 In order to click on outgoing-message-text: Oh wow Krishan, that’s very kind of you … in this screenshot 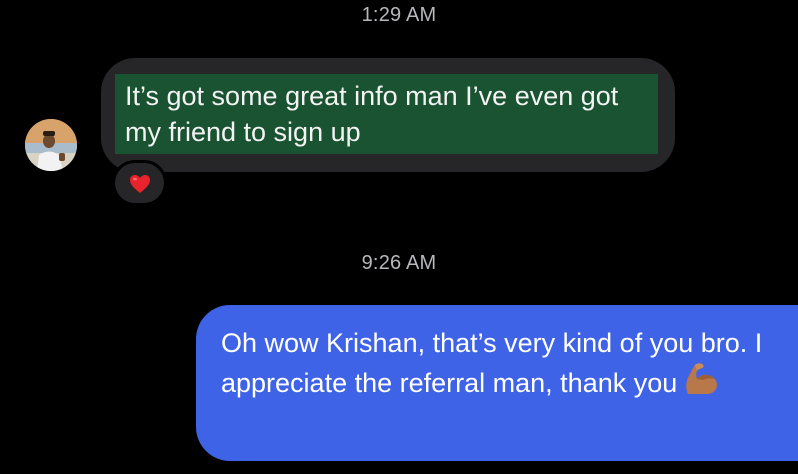, I will do `click(492, 363)`.